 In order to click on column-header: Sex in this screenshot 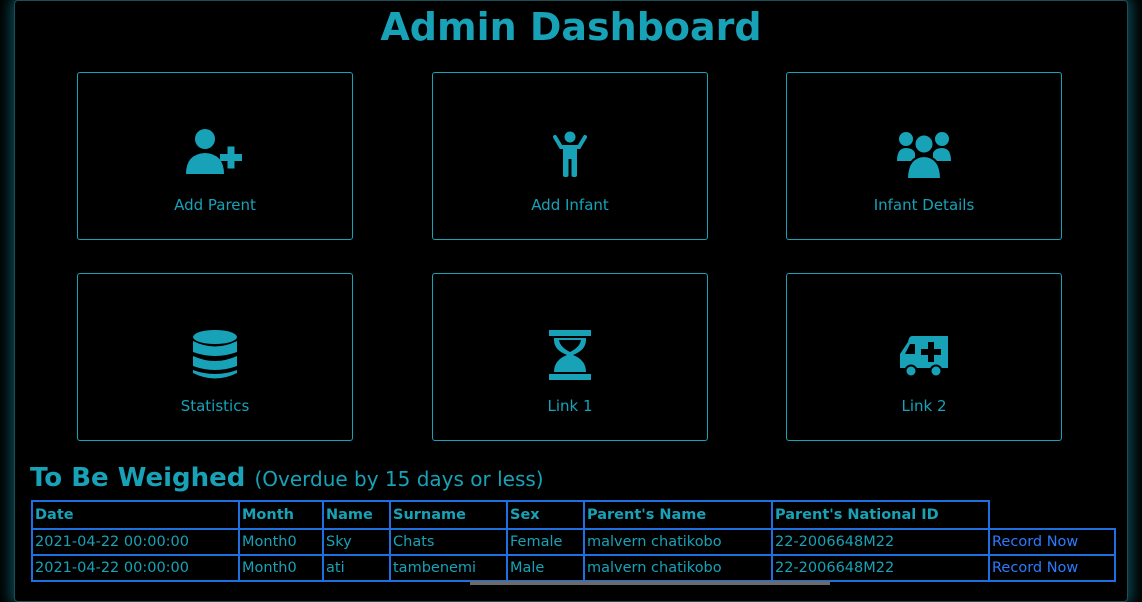, I will do `click(545, 515)`.